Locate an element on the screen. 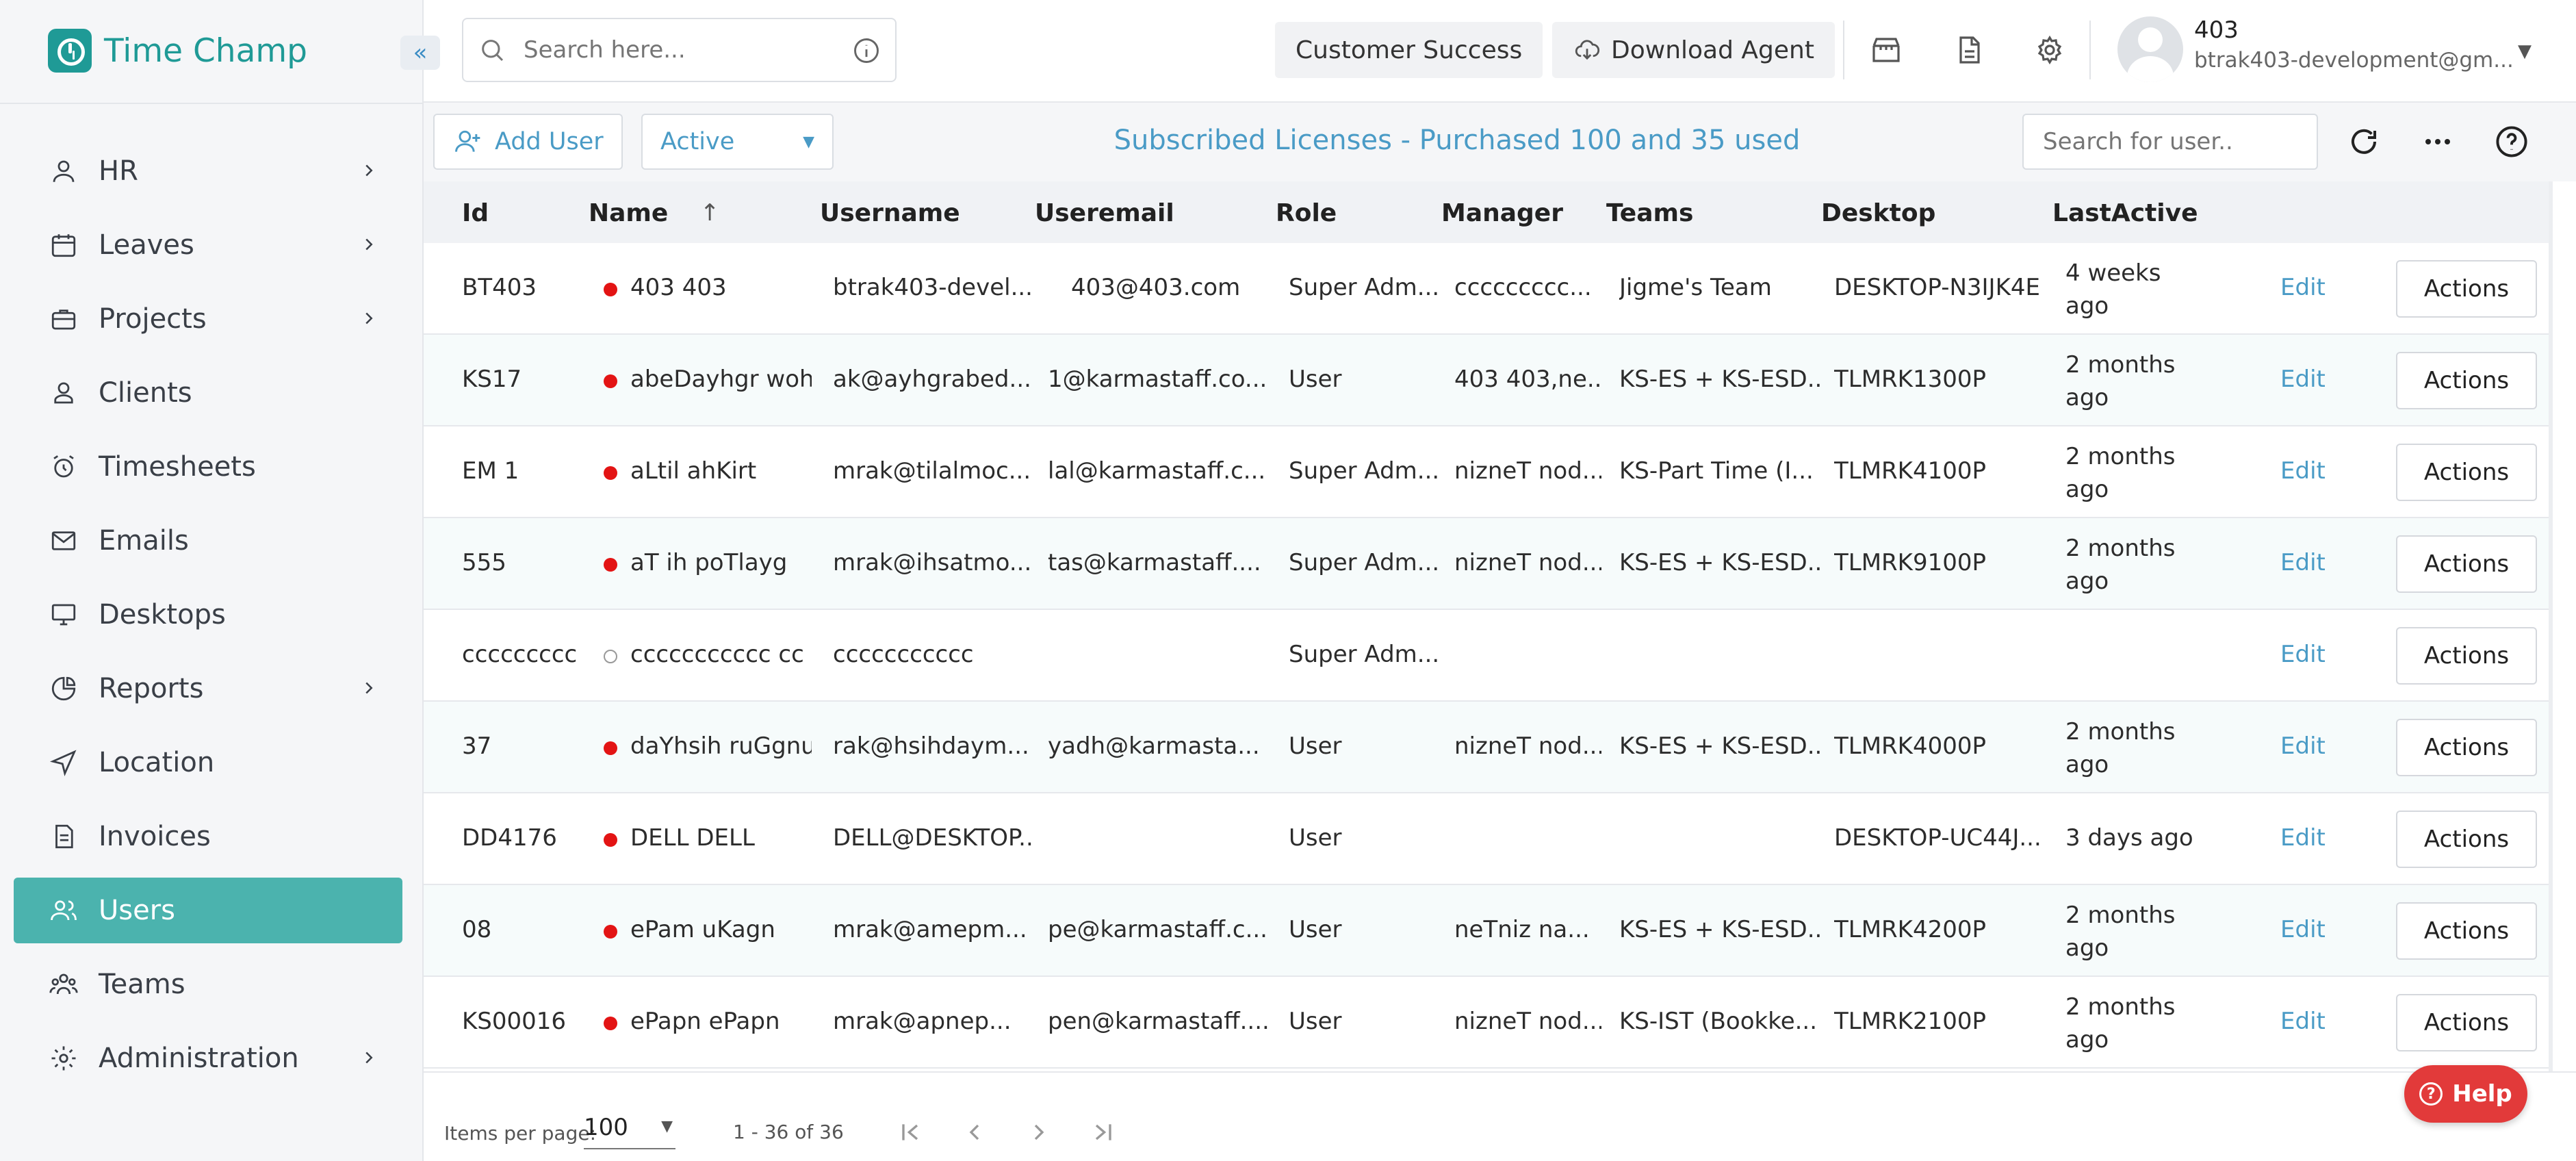  store-icon is located at coordinates (1886, 49).